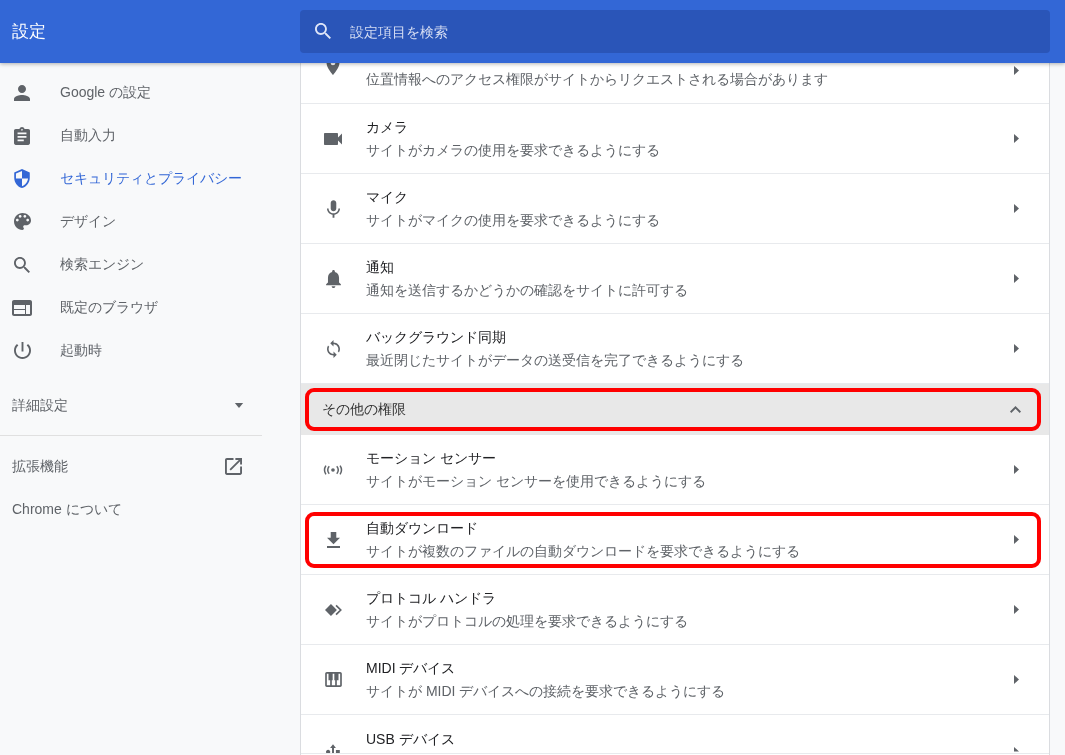 The image size is (1065, 755). I want to click on sidebar-item: デザイン, so click(64, 221).